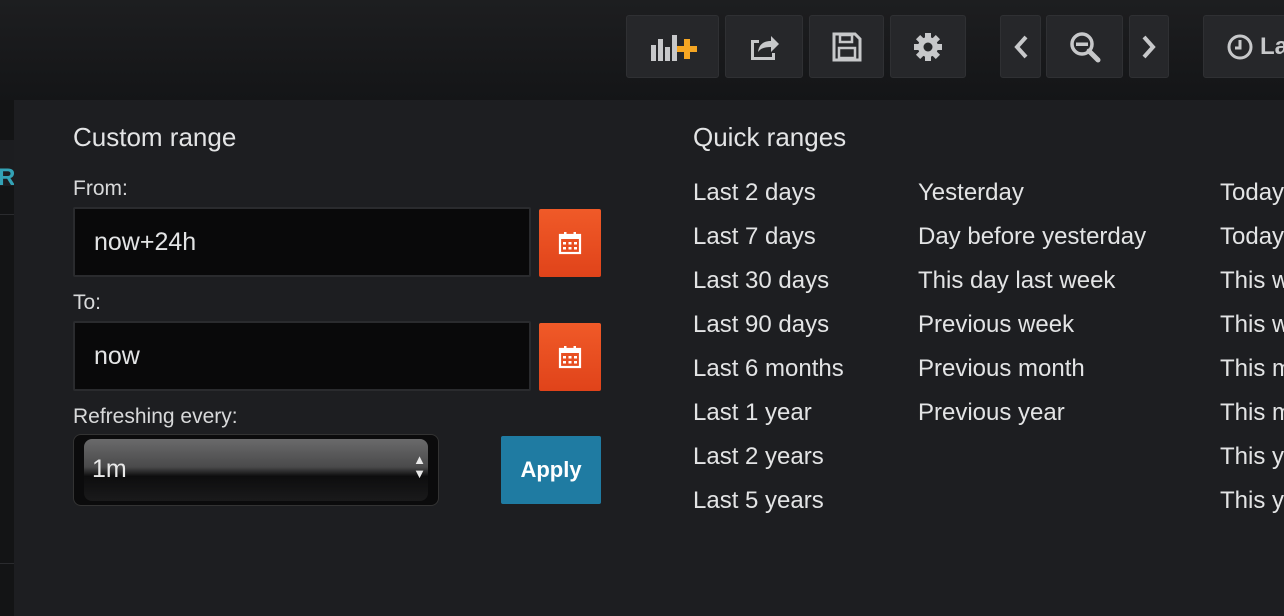 This screenshot has height=616, width=1284. I want to click on add-panel-button, so click(672, 46).